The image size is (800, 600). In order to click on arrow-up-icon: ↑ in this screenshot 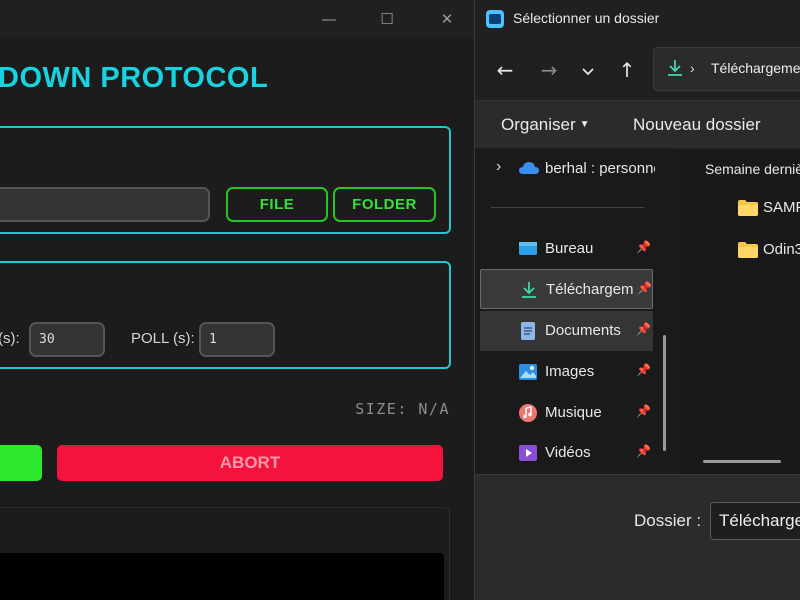, I will do `click(627, 70)`.